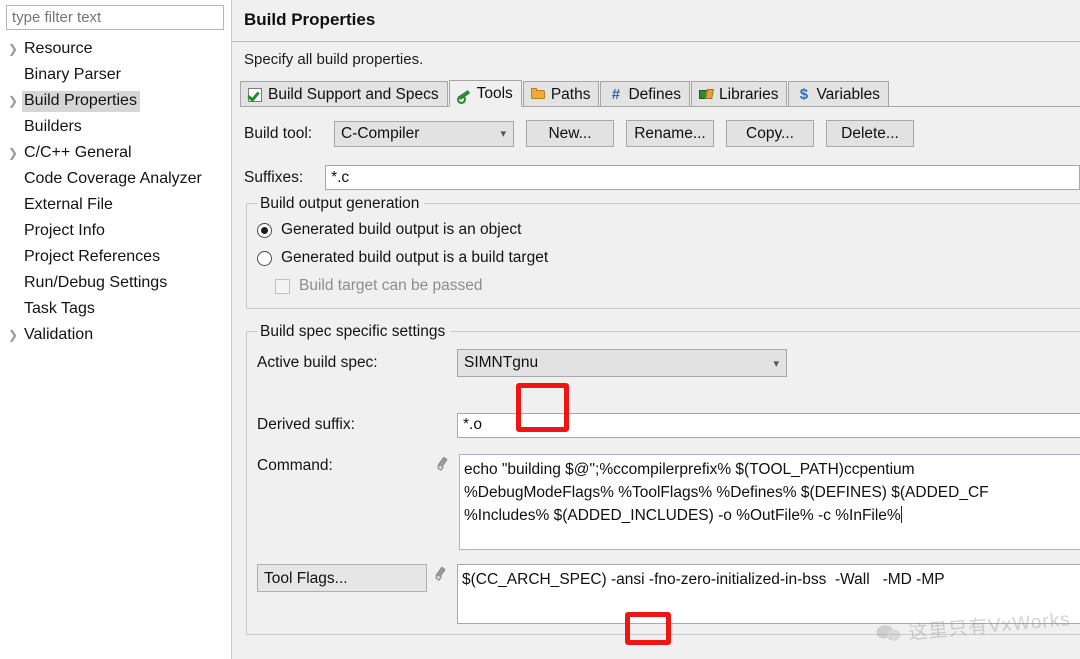 The width and height of the screenshot is (1080, 659). I want to click on build-tool-label: Build tool:, so click(278, 133).